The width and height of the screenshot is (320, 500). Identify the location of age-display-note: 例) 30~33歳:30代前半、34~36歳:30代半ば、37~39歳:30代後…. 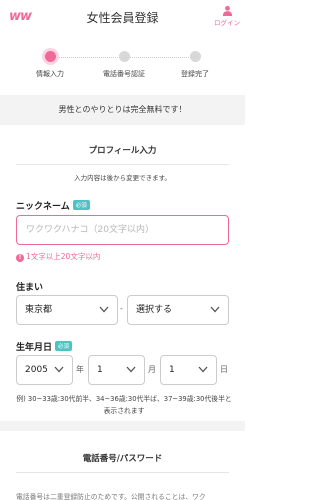
(124, 405).